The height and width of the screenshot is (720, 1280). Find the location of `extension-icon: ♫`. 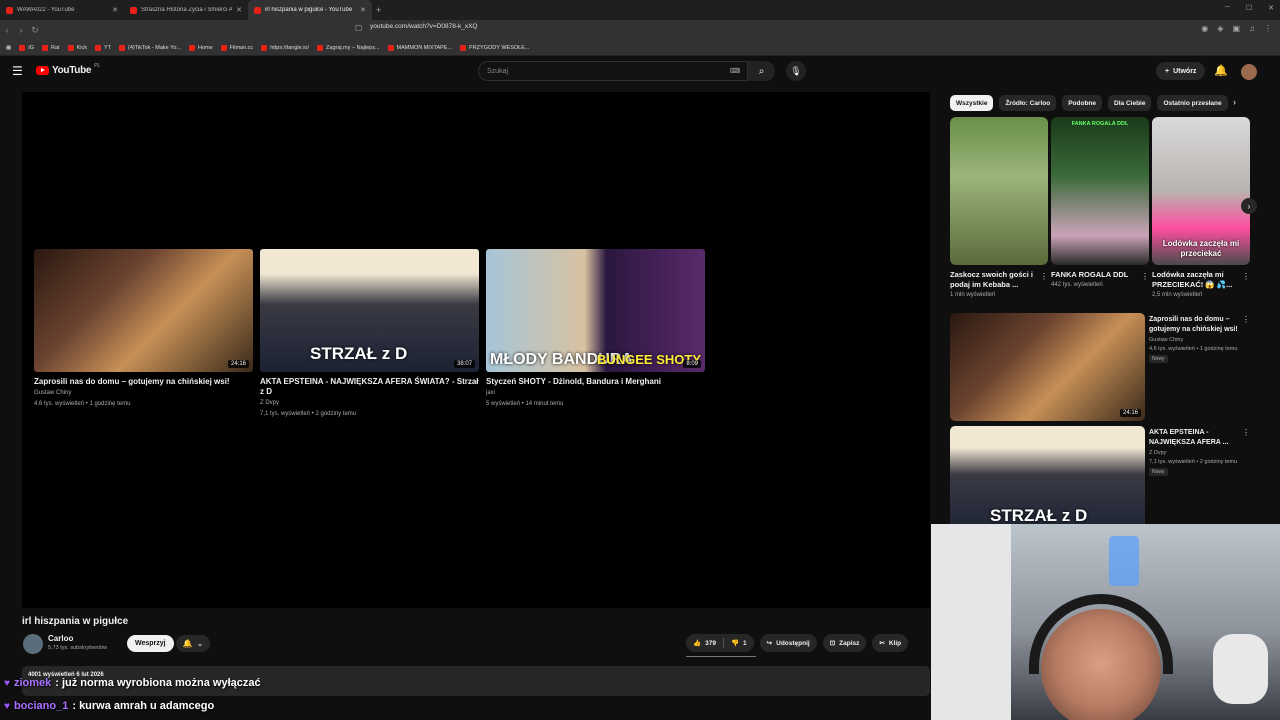

extension-icon: ♫ is located at coordinates (1252, 28).